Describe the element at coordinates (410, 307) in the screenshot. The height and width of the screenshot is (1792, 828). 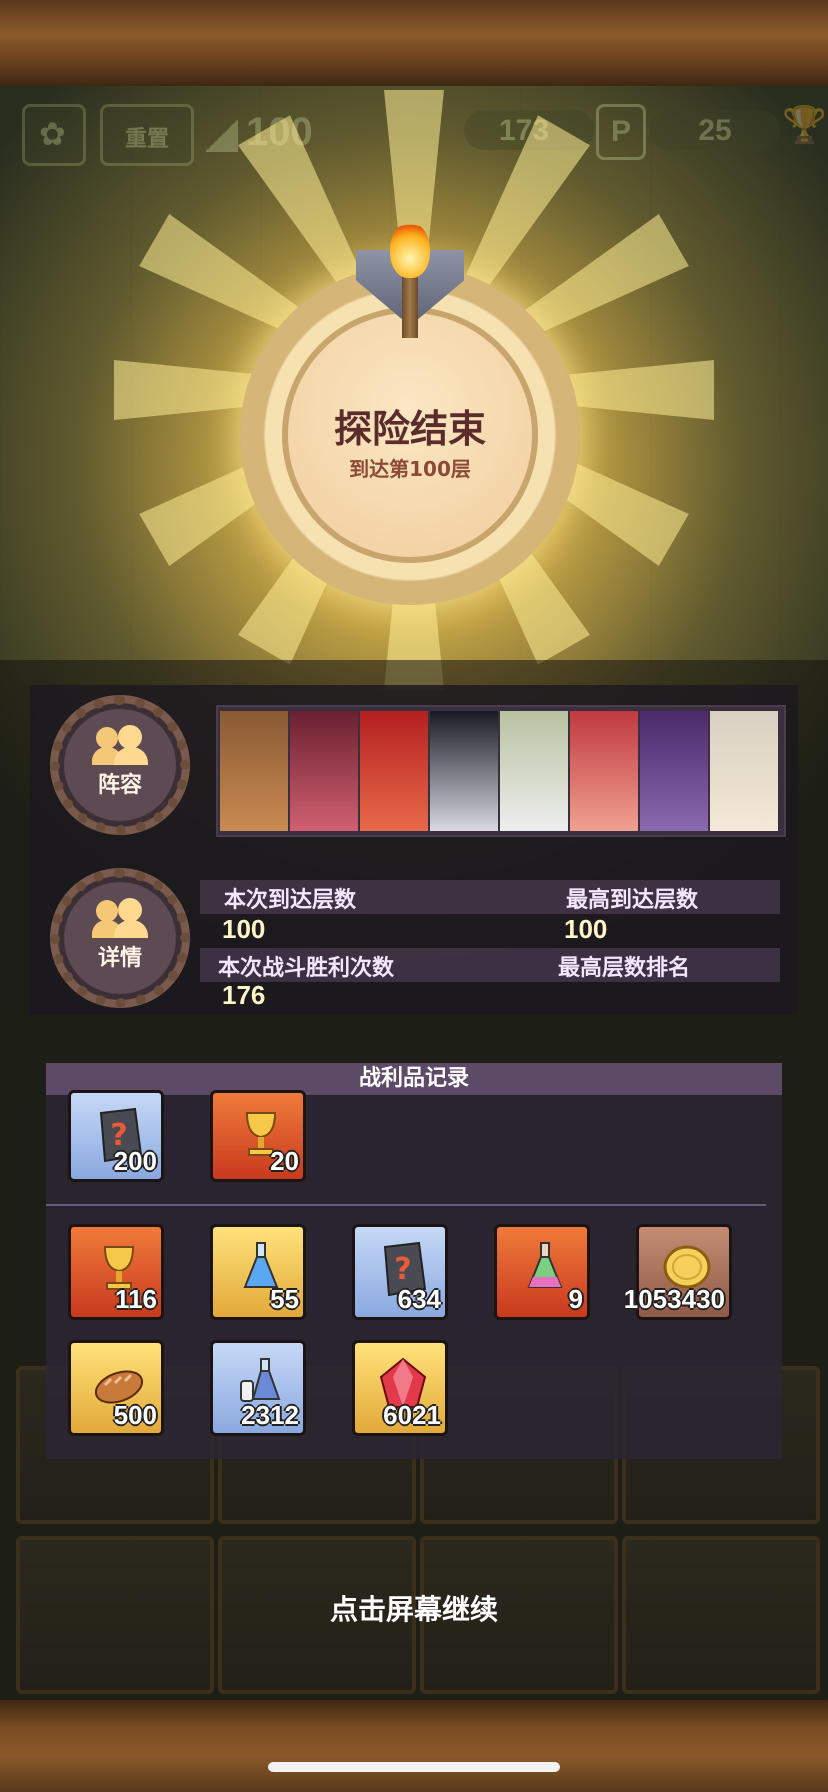
I see `torch-stick` at that location.